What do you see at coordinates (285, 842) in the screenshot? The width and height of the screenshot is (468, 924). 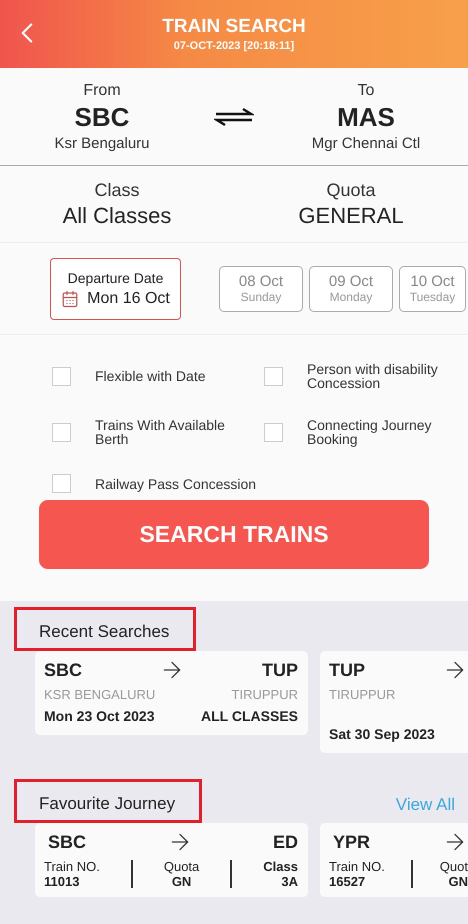 I see `station-code: ED` at bounding box center [285, 842].